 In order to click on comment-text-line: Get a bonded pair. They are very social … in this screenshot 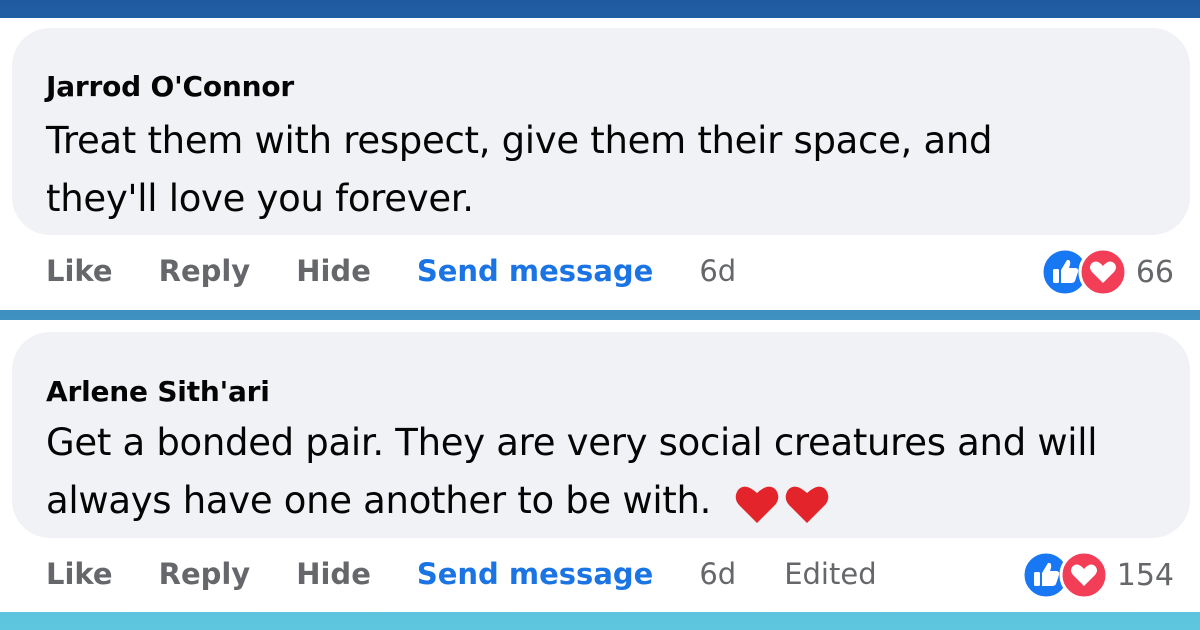, I will do `click(572, 442)`.